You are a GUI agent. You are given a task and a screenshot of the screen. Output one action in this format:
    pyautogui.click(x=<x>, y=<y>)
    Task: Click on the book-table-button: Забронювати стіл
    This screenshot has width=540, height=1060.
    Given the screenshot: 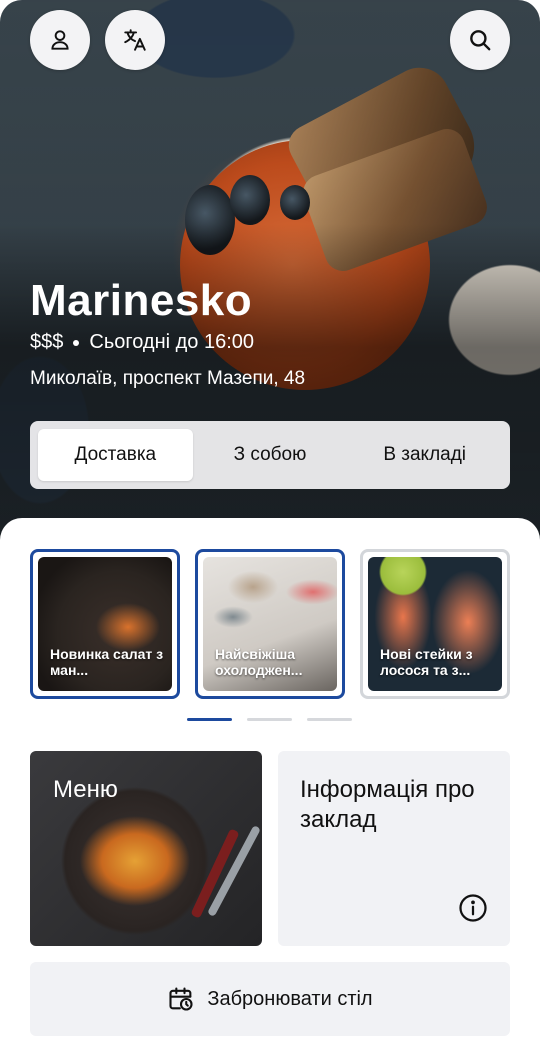 What is the action you would take?
    pyautogui.click(x=270, y=999)
    